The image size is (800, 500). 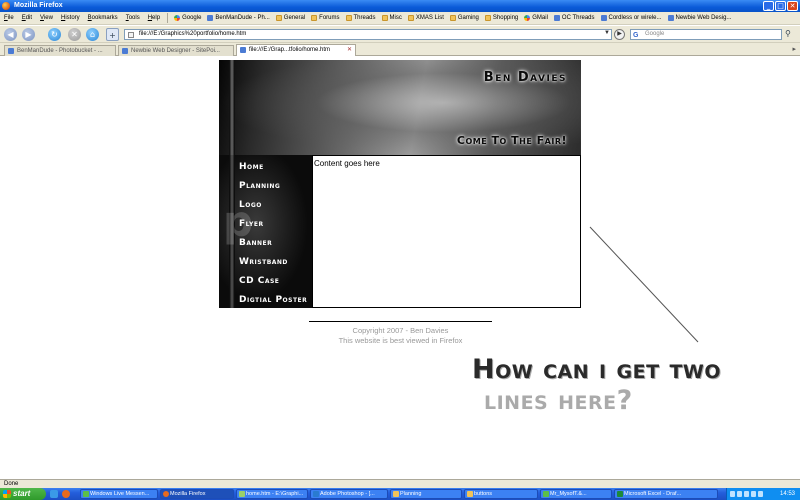 I want to click on bookmark-shopping: Shopping, so click(x=501, y=18).